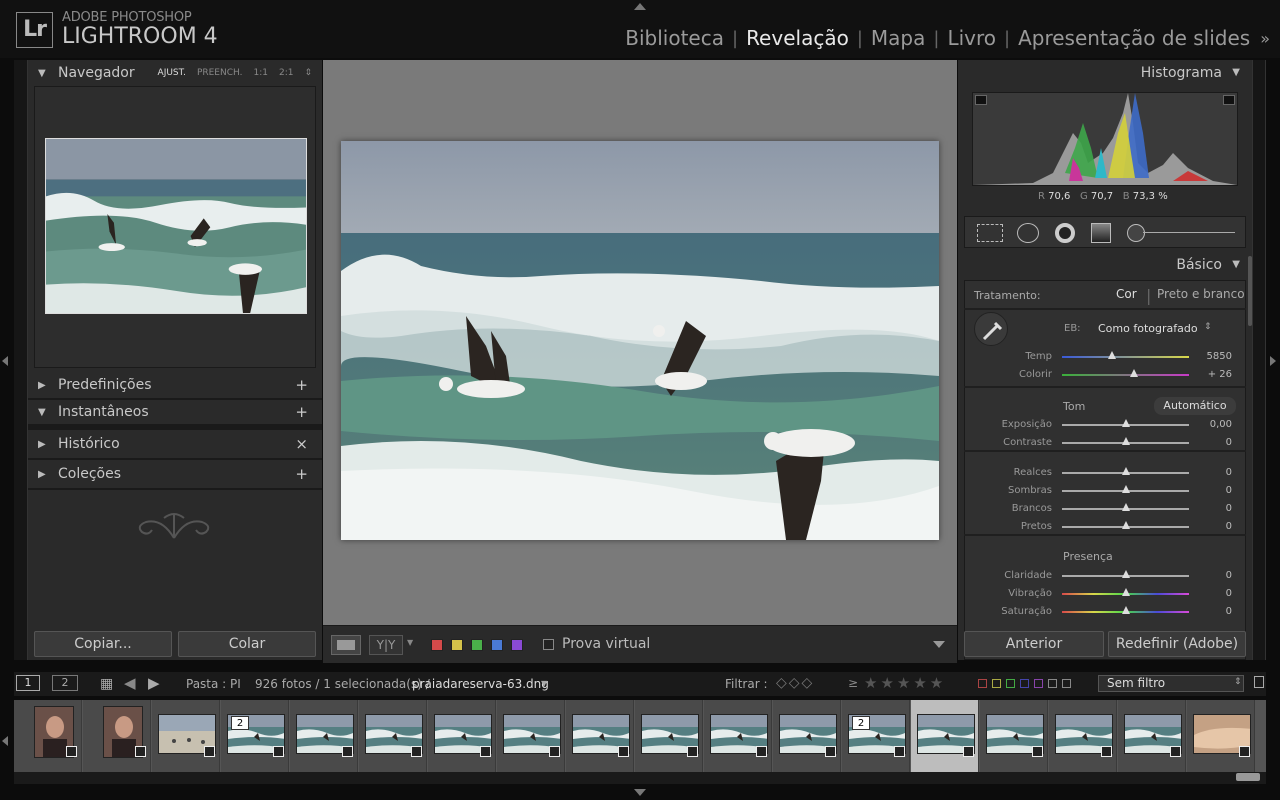 The height and width of the screenshot is (800, 1280). What do you see at coordinates (247, 644) in the screenshot?
I see `paste-settings-button: Colar` at bounding box center [247, 644].